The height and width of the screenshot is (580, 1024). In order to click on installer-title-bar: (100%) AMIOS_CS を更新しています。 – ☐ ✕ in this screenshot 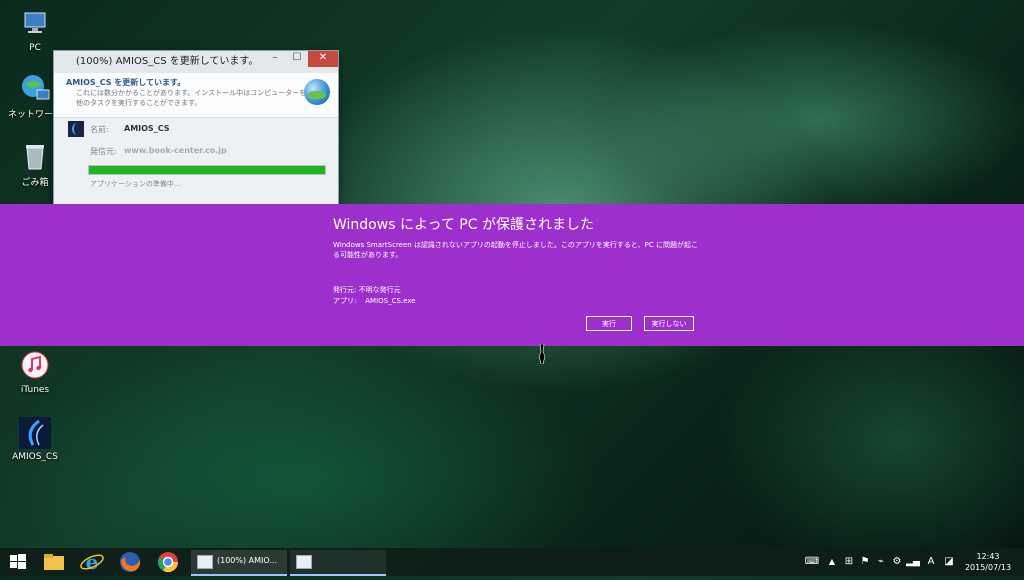, I will do `click(196, 62)`.